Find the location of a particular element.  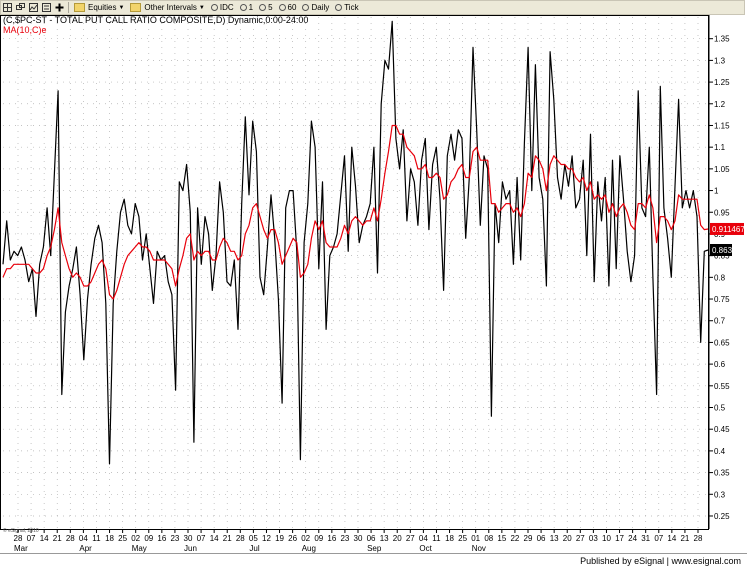

interval-tick-label: Tick is located at coordinates (351, 7).